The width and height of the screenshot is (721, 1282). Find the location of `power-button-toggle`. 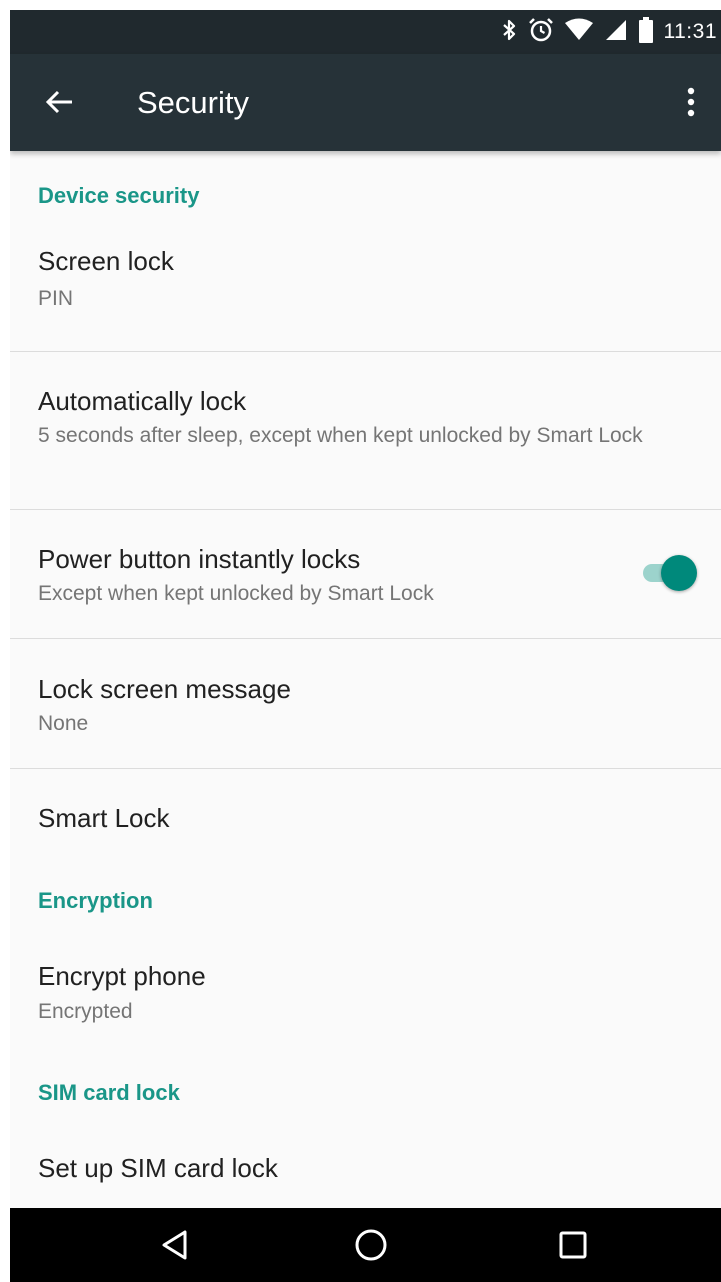

power-button-toggle is located at coordinates (667, 573).